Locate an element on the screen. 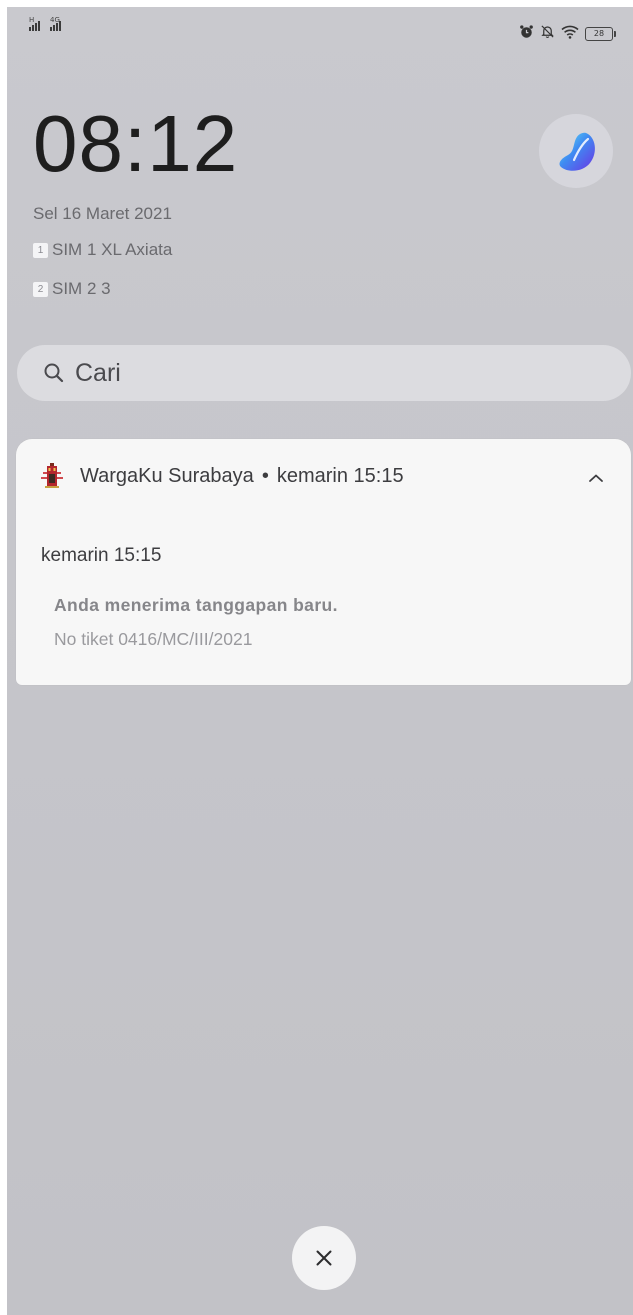 This screenshot has height=1315, width=633. assistant-orb-button is located at coordinates (576, 151).